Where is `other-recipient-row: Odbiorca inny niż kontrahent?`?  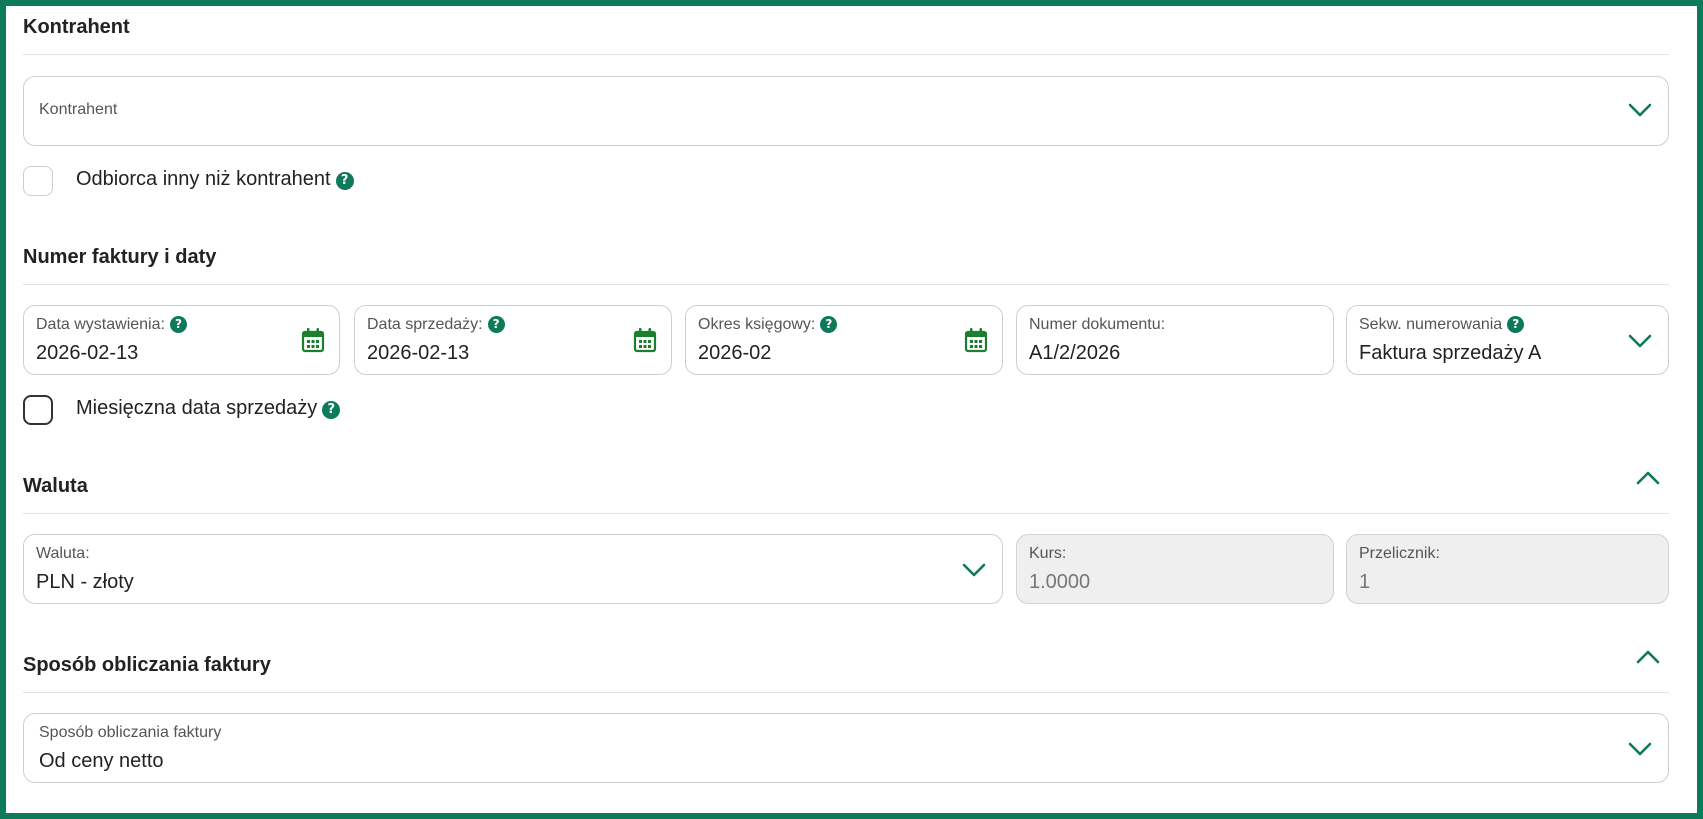 other-recipient-row: Odbiorca inny niż kontrahent? is located at coordinates (215, 179).